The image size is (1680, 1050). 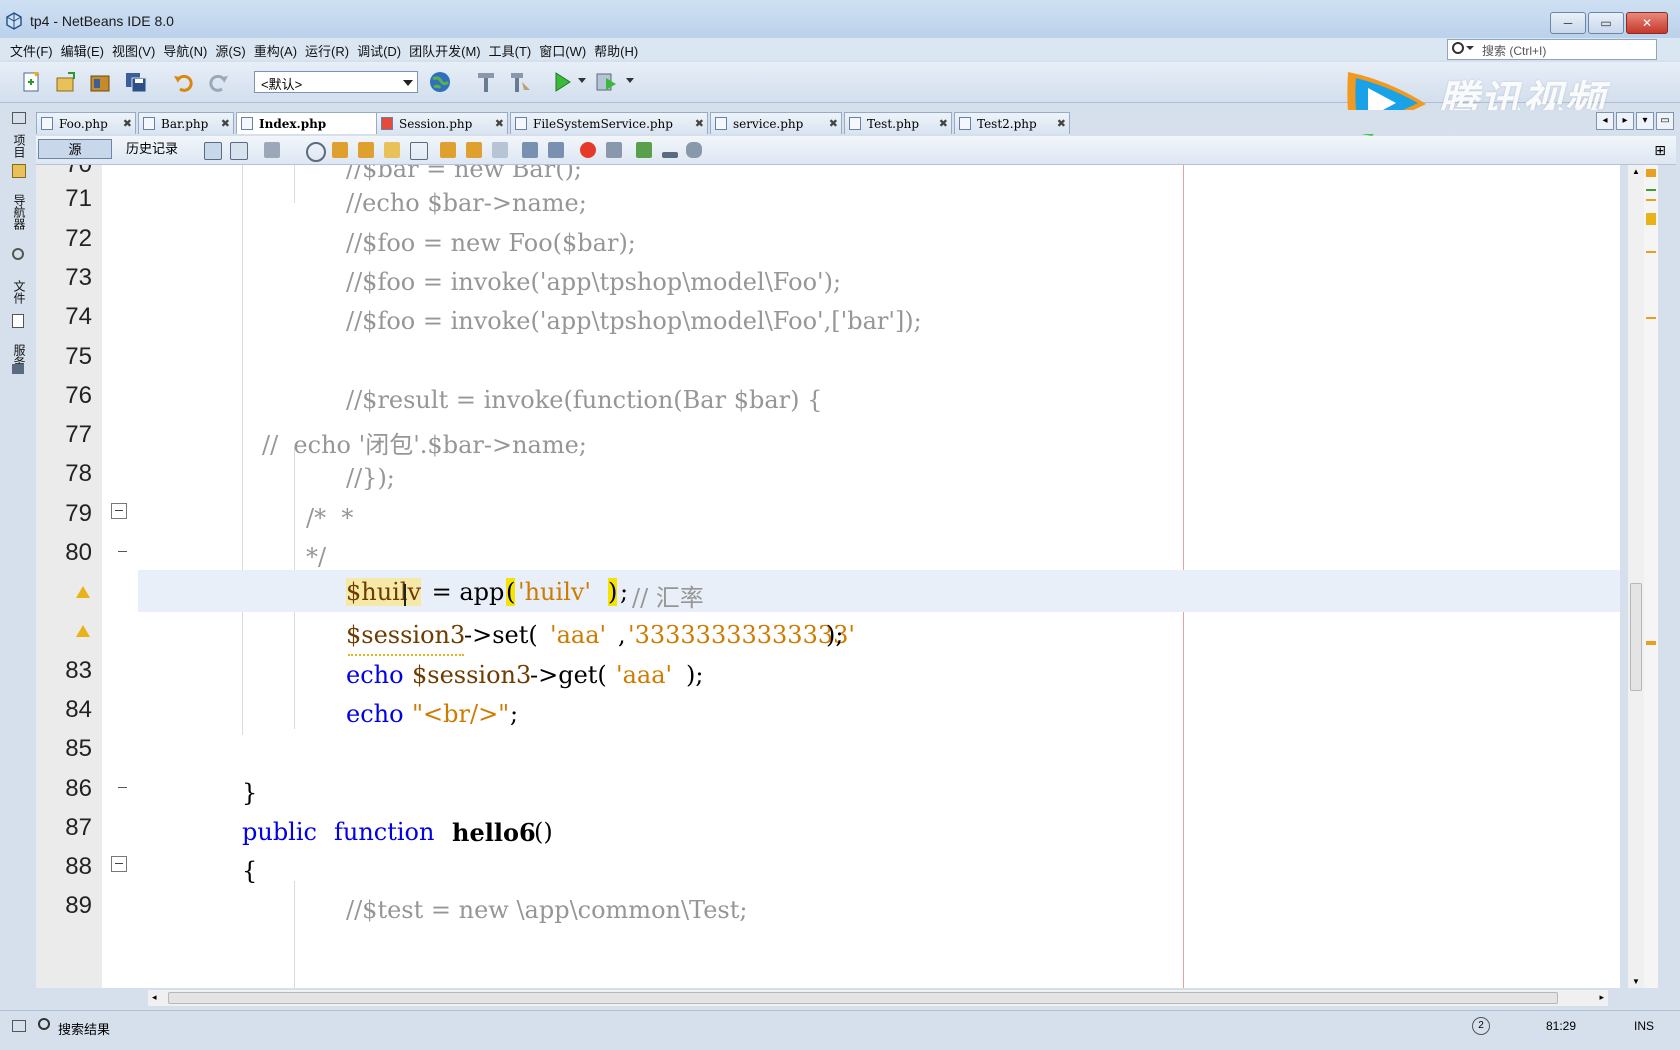 What do you see at coordinates (510, 50) in the screenshot?
I see `menu-tools: 工具(T)` at bounding box center [510, 50].